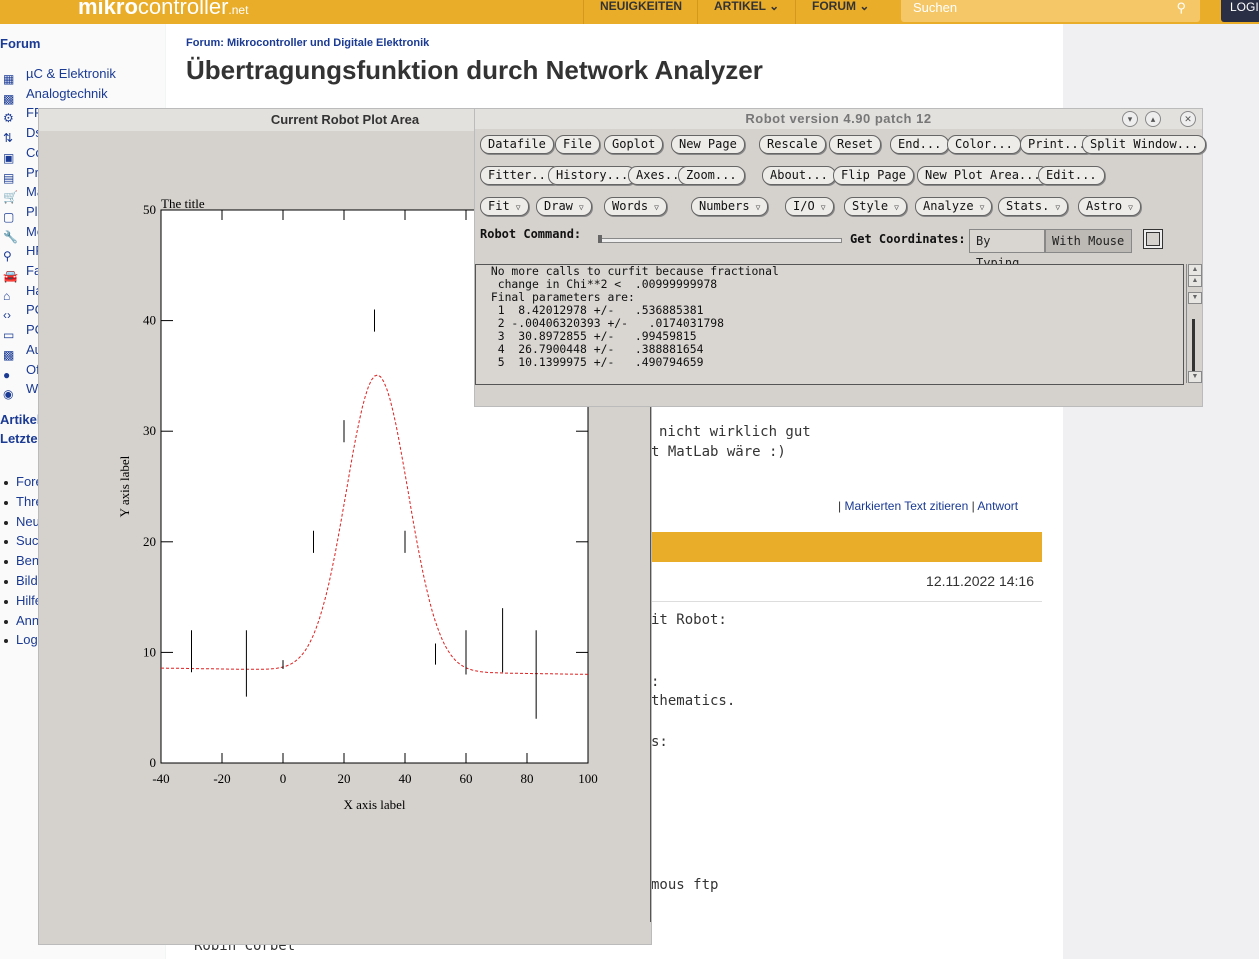 The image size is (1259, 959). What do you see at coordinates (735, 432) in the screenshot?
I see `post-text: nicht wirklich gut` at bounding box center [735, 432].